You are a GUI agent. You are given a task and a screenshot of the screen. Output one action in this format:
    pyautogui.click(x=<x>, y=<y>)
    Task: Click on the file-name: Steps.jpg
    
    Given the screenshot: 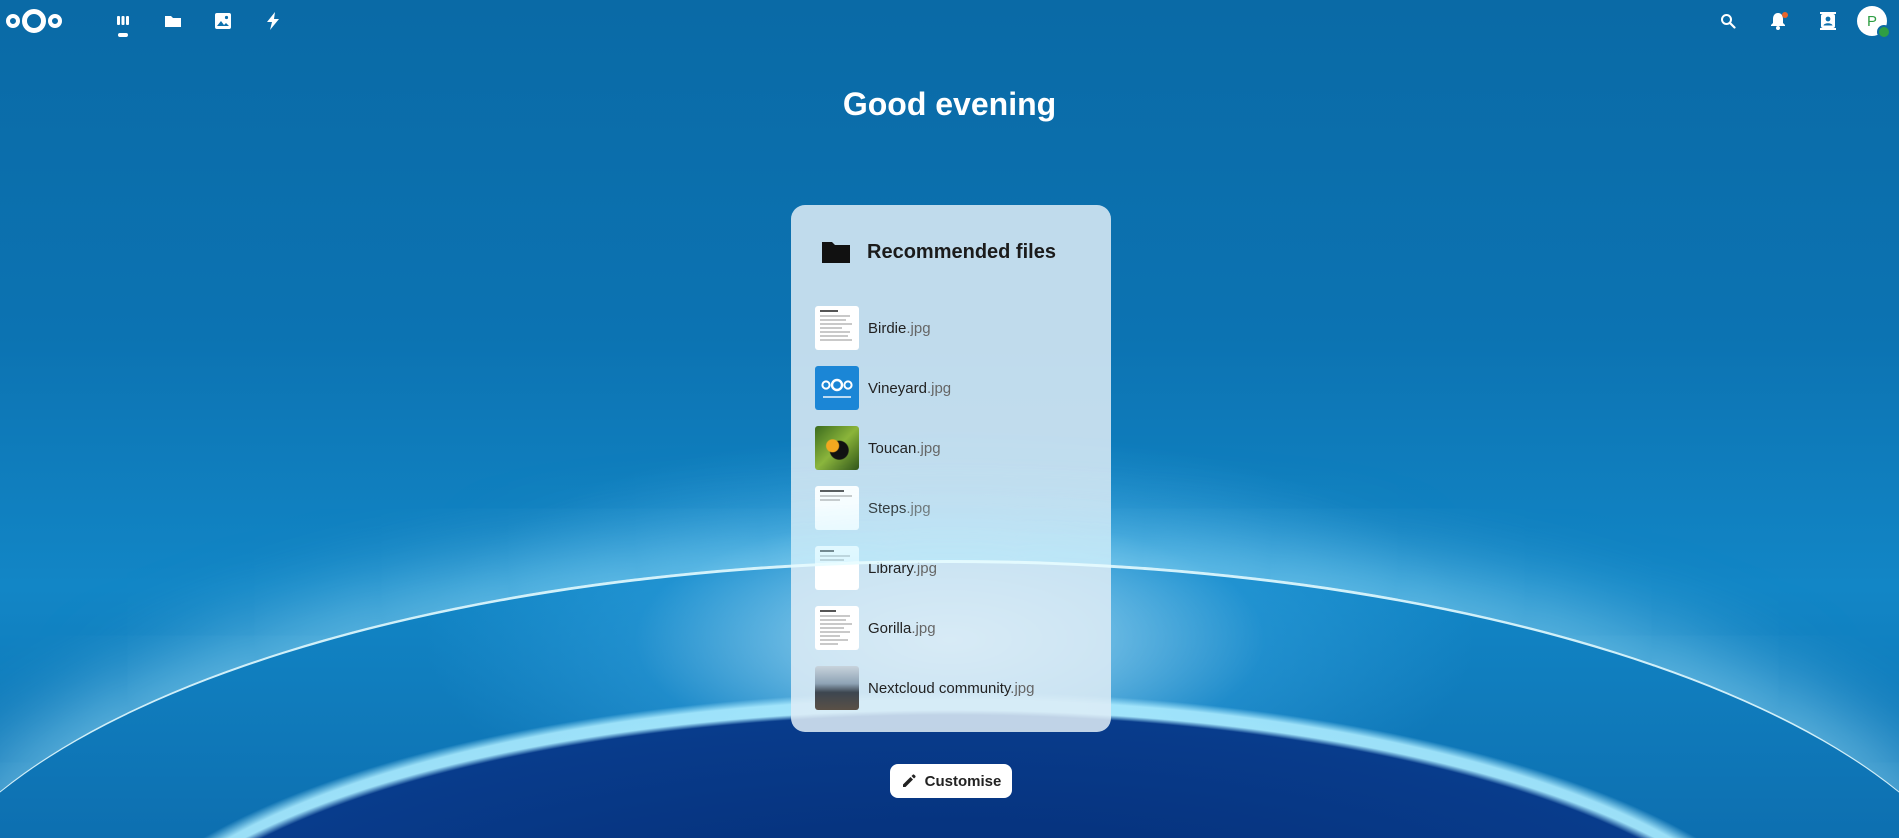 What is the action you would take?
    pyautogui.click(x=899, y=508)
    